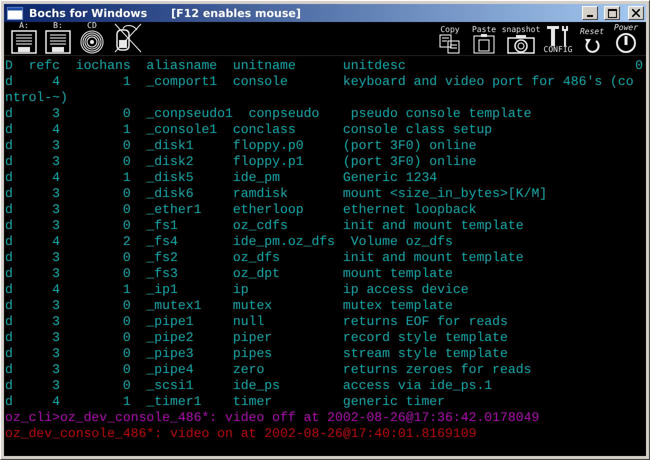 The height and width of the screenshot is (460, 650). What do you see at coordinates (240, 210) in the screenshot?
I see `terminal-line: d 3 0 _ether1 etherloop ethernet loopback` at bounding box center [240, 210].